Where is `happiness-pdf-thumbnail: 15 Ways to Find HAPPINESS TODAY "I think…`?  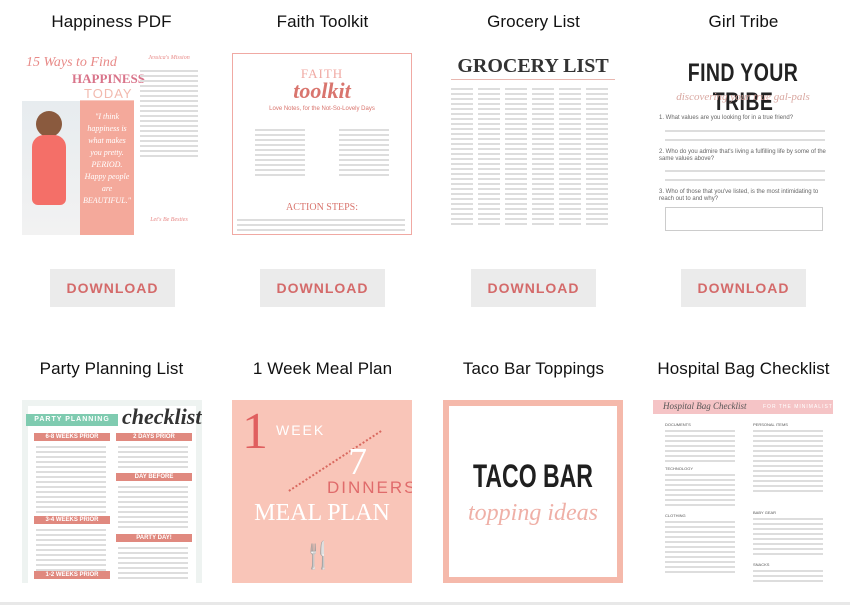
happiness-pdf-thumbnail: 15 Ways to Find HAPPINESS TODAY "I think… is located at coordinates (112, 144).